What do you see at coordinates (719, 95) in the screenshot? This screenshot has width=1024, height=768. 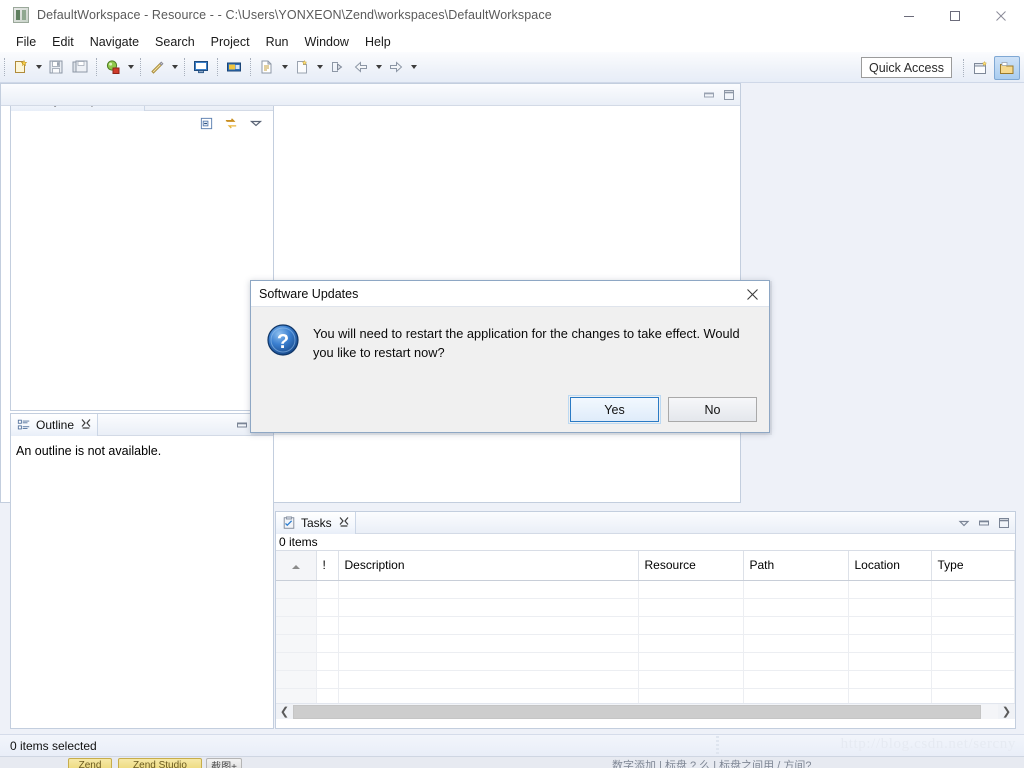 I see `editor-view-buttons` at bounding box center [719, 95].